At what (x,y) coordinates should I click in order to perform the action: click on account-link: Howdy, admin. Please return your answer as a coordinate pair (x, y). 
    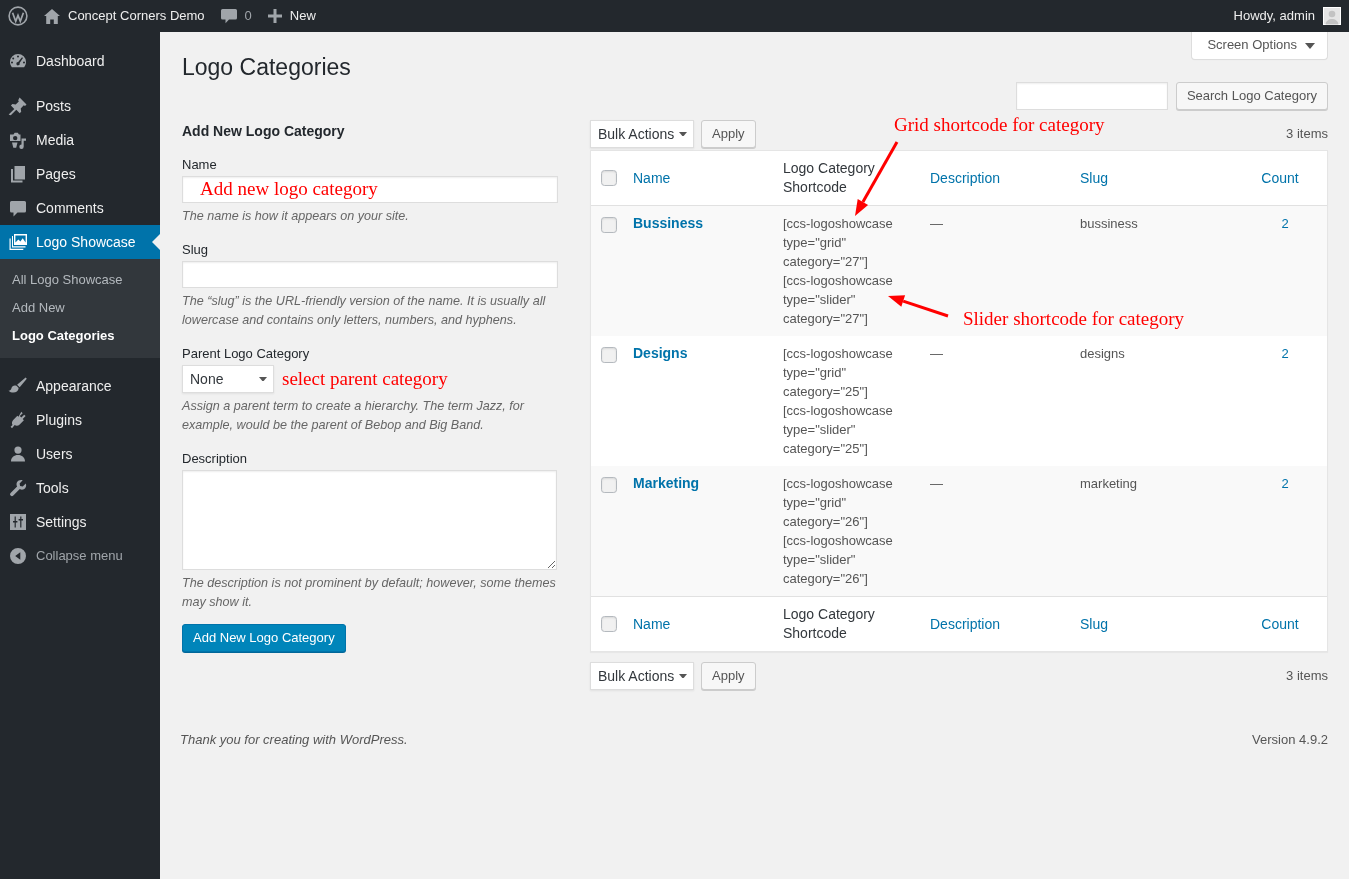
    Looking at the image, I should click on (1287, 16).